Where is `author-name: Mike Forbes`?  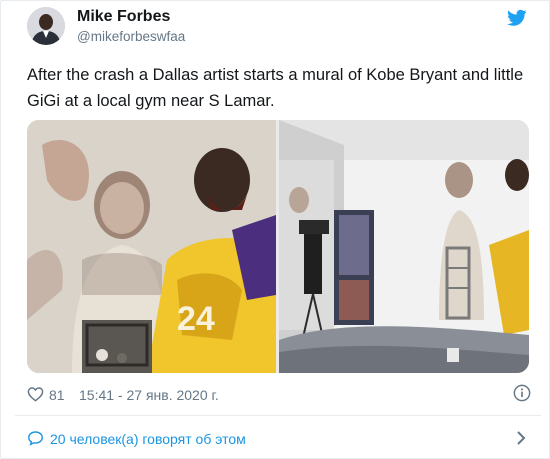
author-name: Mike Forbes is located at coordinates (123, 17).